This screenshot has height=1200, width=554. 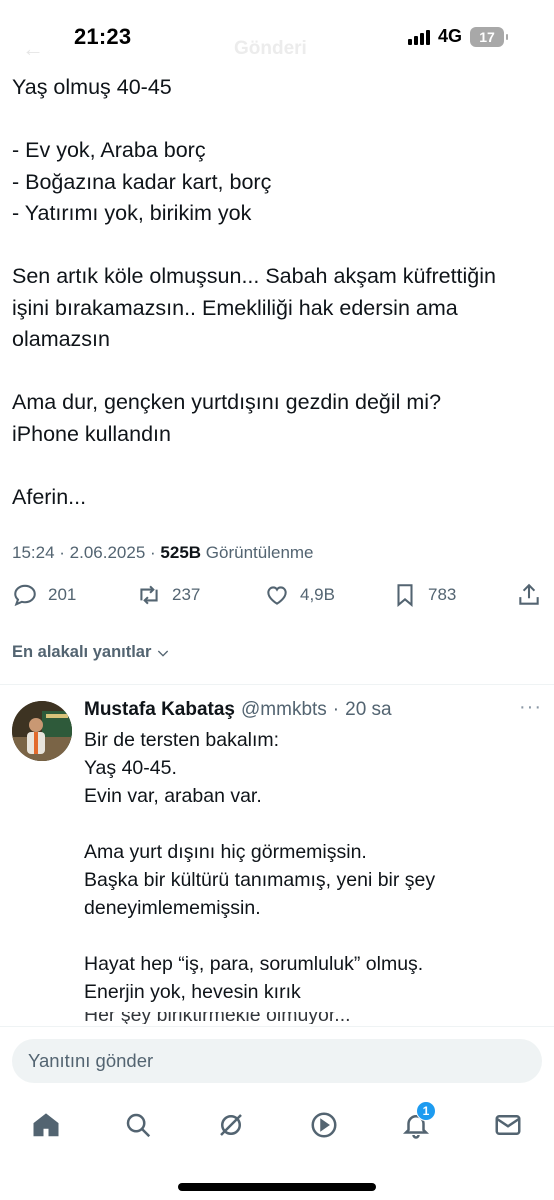 I want to click on bookmark-button: 783, so click(x=424, y=595).